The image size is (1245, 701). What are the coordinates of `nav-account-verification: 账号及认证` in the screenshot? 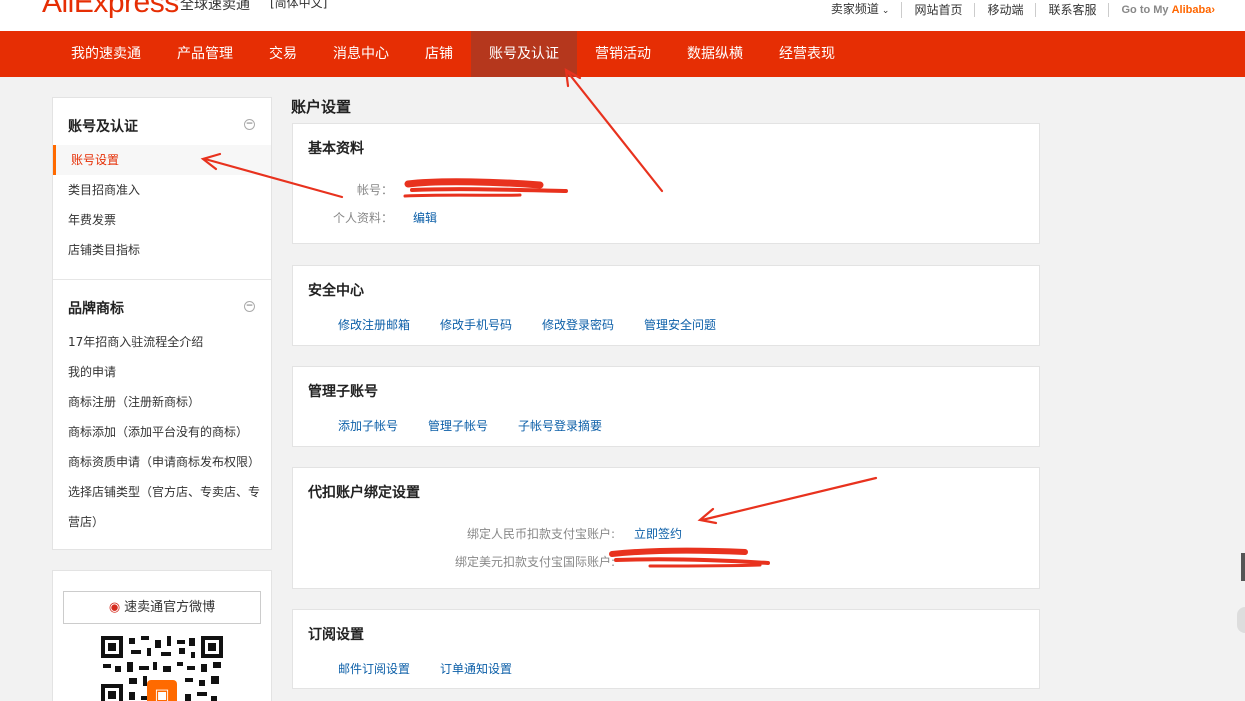 It's located at (524, 54).